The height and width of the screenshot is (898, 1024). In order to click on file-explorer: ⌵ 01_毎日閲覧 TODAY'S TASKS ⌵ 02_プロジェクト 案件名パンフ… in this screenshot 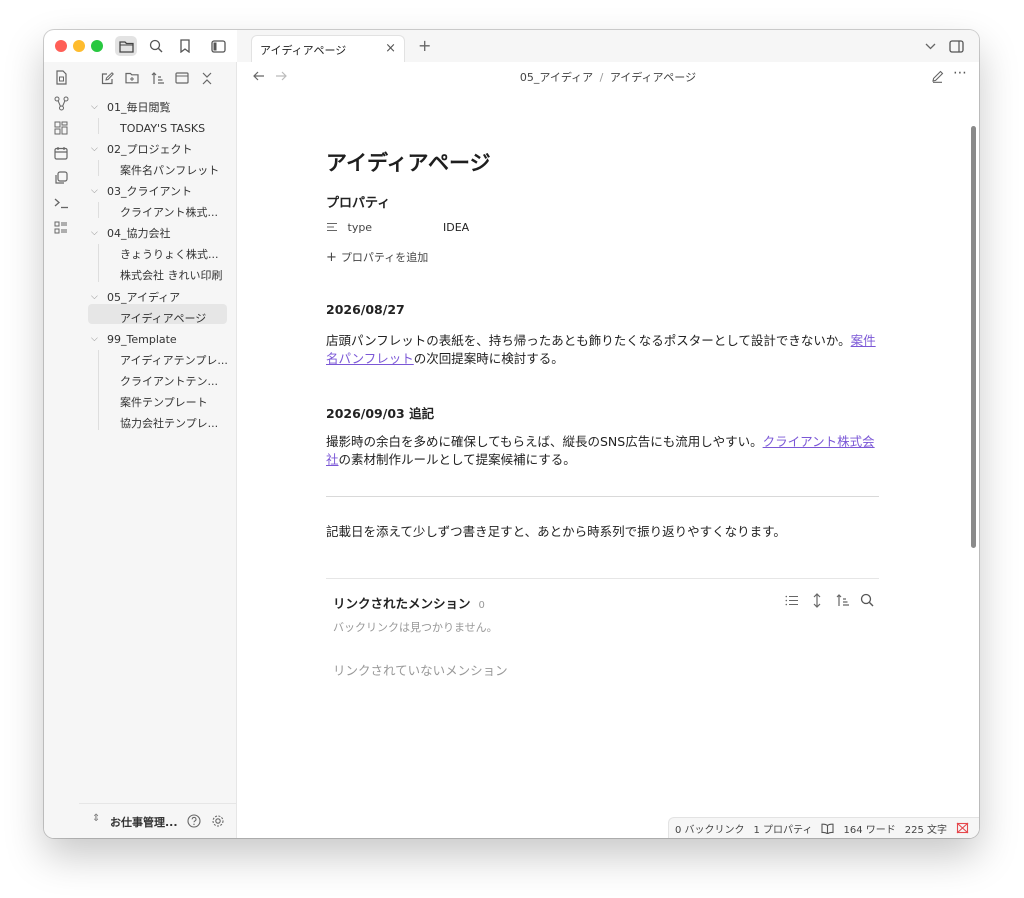, I will do `click(158, 450)`.